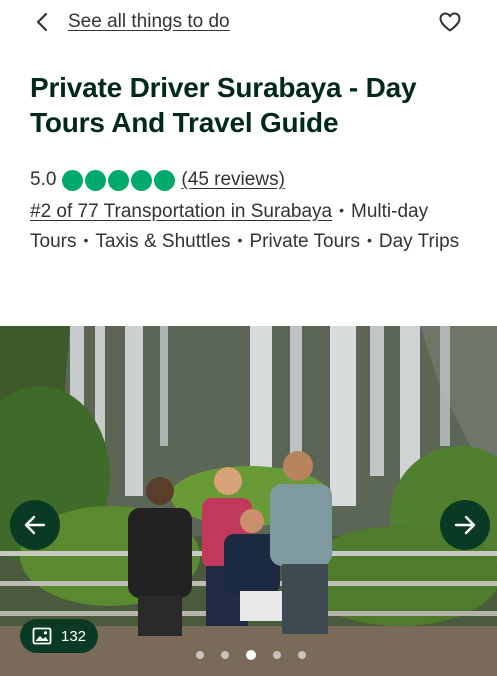 The height and width of the screenshot is (676, 497). Describe the element at coordinates (74, 636) in the screenshot. I see `photo-count-value: 132` at that location.